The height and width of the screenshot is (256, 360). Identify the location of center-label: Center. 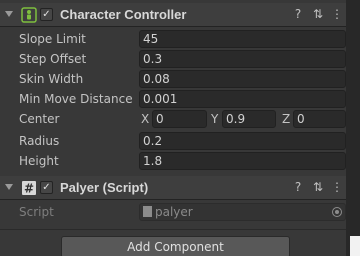
(39, 119).